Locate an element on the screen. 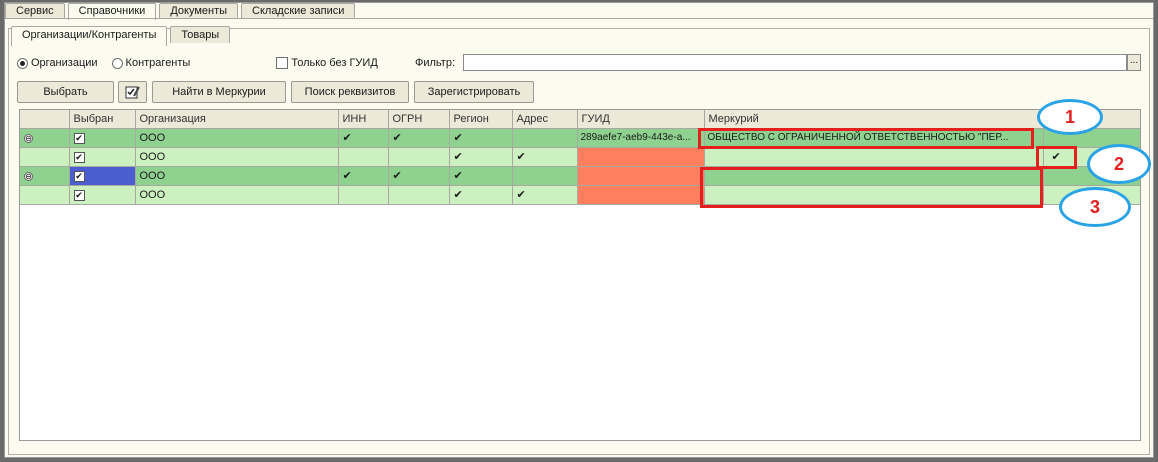 This screenshot has width=1158, height=462. search-requisites-label: Поиск реквизитов is located at coordinates (350, 92).